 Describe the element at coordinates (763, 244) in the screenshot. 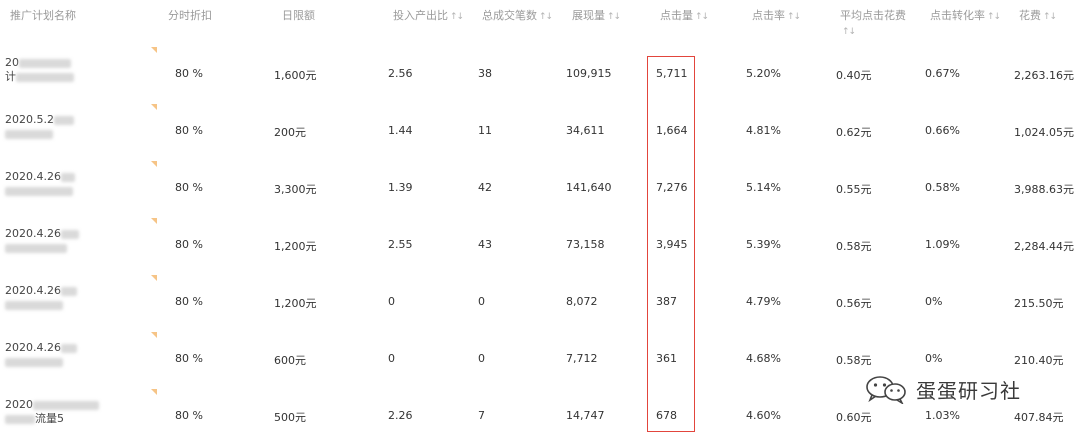

I see `cell-ctr: 5.39%` at that location.